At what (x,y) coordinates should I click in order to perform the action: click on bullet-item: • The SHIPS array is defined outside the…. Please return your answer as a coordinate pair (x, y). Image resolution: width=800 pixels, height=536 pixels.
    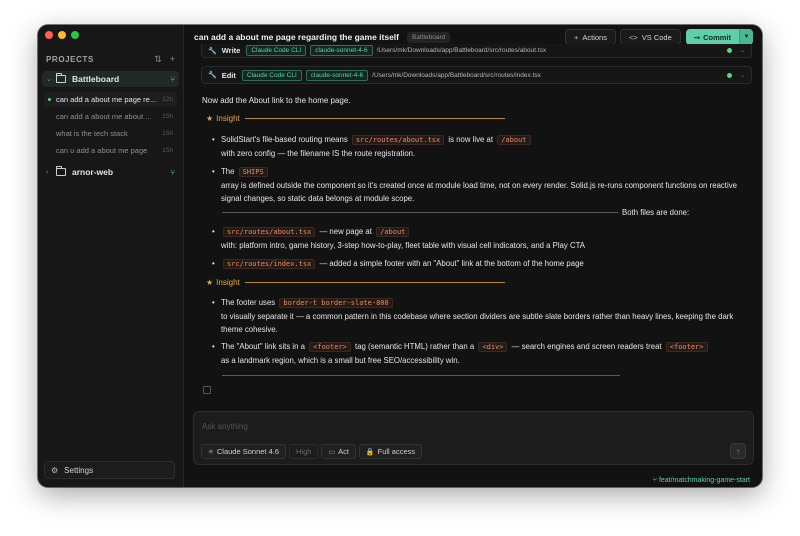
    Looking at the image, I should click on (474, 185).